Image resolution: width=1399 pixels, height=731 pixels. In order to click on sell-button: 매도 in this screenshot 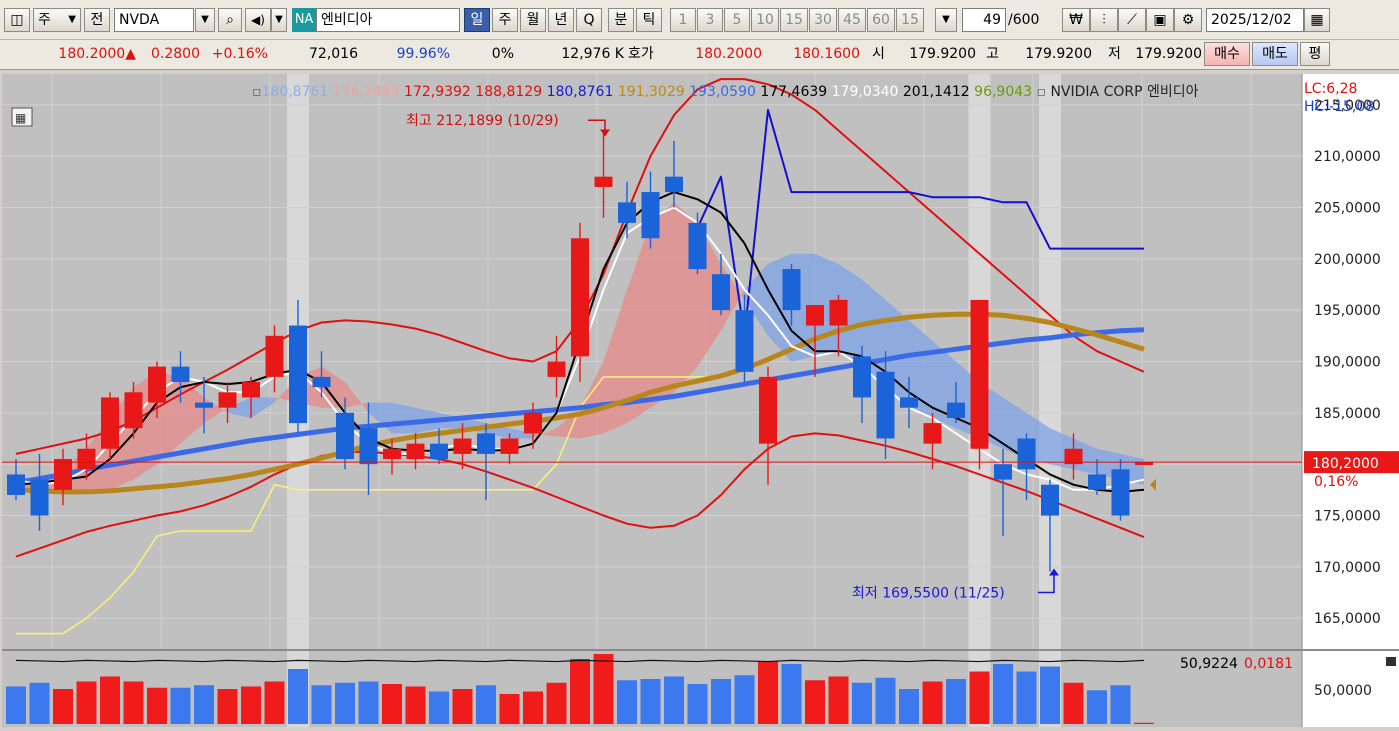, I will do `click(1275, 54)`.